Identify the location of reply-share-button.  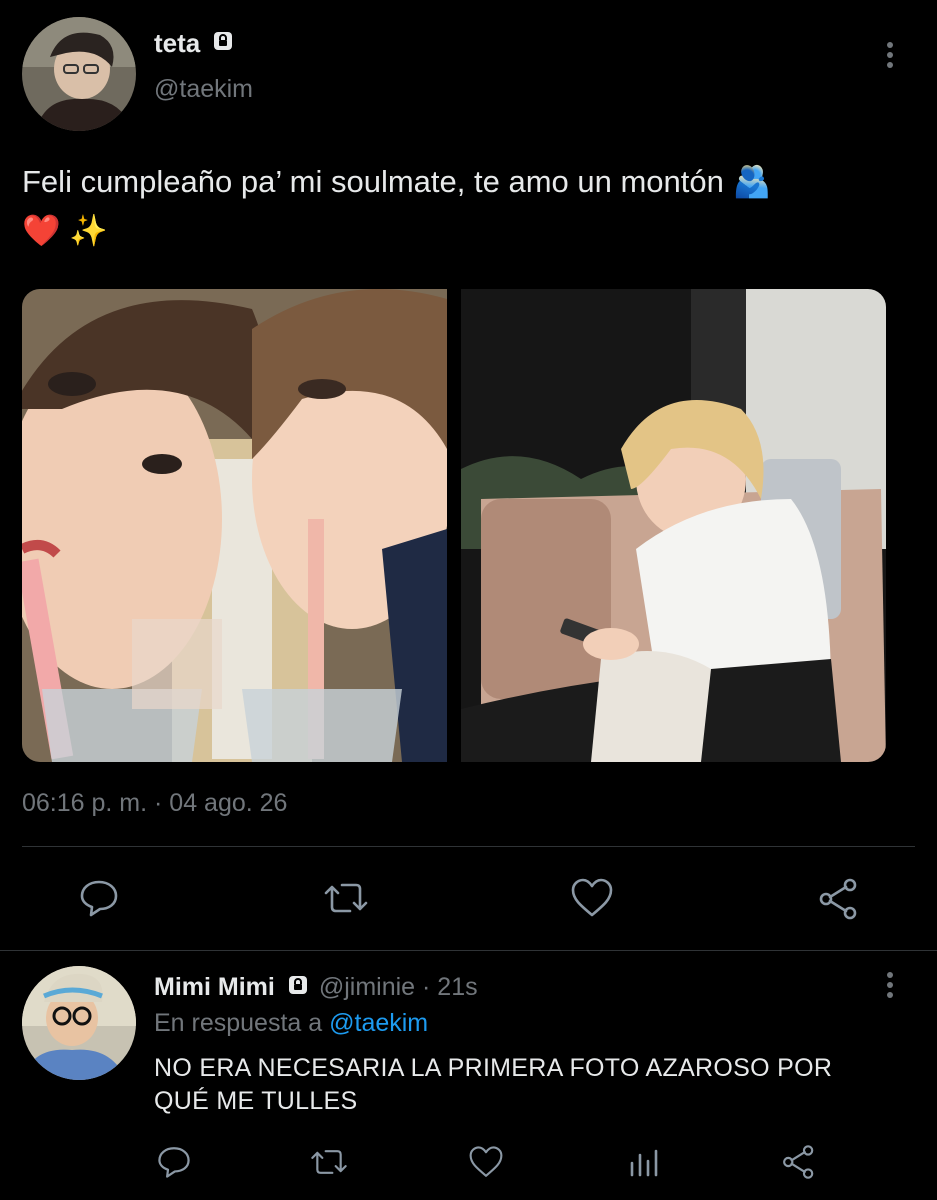
(799, 1164).